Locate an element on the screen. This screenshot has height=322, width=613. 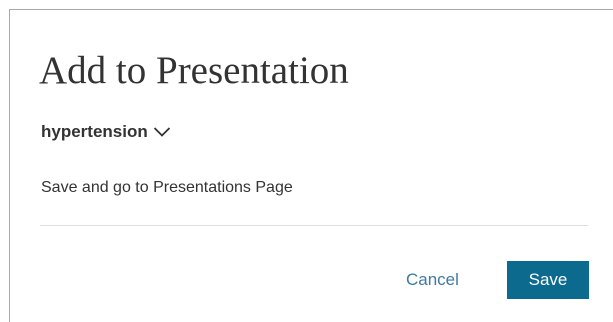
presentation-dropdown: hypertension is located at coordinates (106, 132).